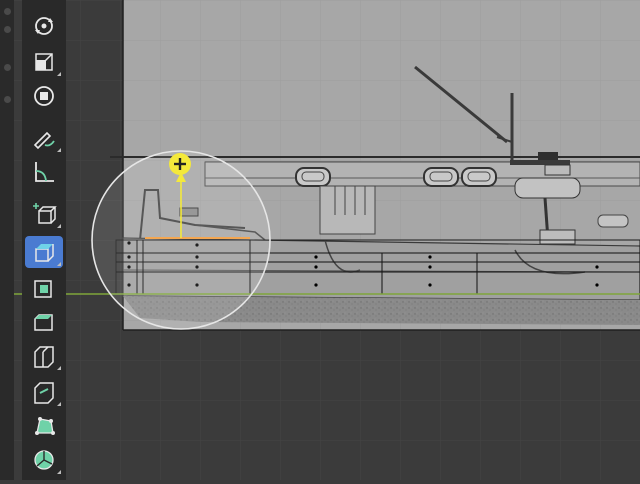 This screenshot has height=484, width=640. I want to click on tool-knife, so click(44, 392).